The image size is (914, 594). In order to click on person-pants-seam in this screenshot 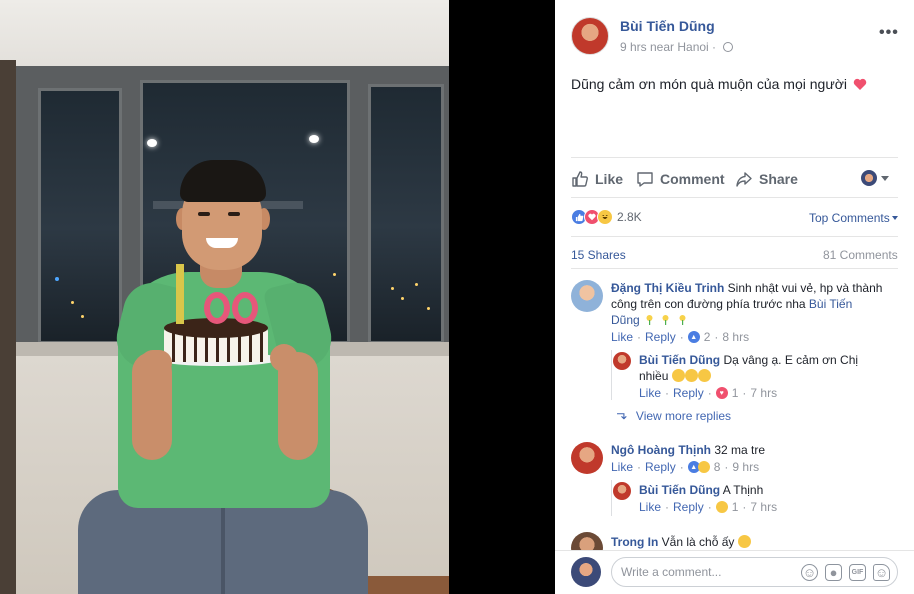, I will do `click(223, 547)`.